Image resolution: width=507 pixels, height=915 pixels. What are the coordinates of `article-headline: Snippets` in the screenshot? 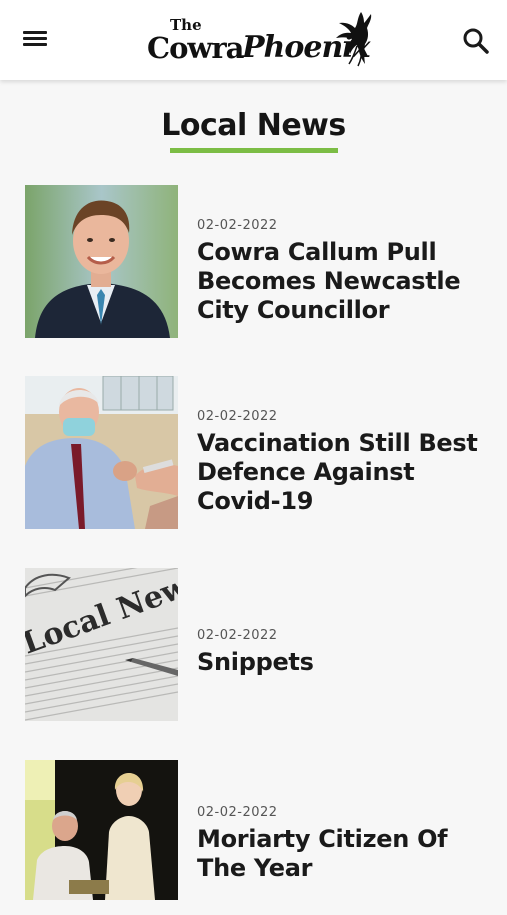 It's located at (342, 662).